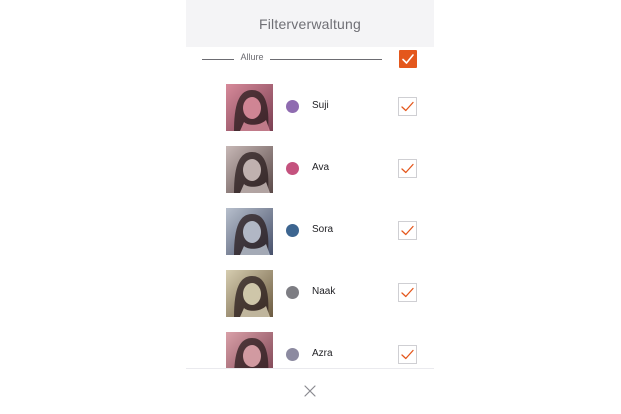 This screenshot has height=414, width=621. I want to click on filter-name: Suji, so click(320, 105).